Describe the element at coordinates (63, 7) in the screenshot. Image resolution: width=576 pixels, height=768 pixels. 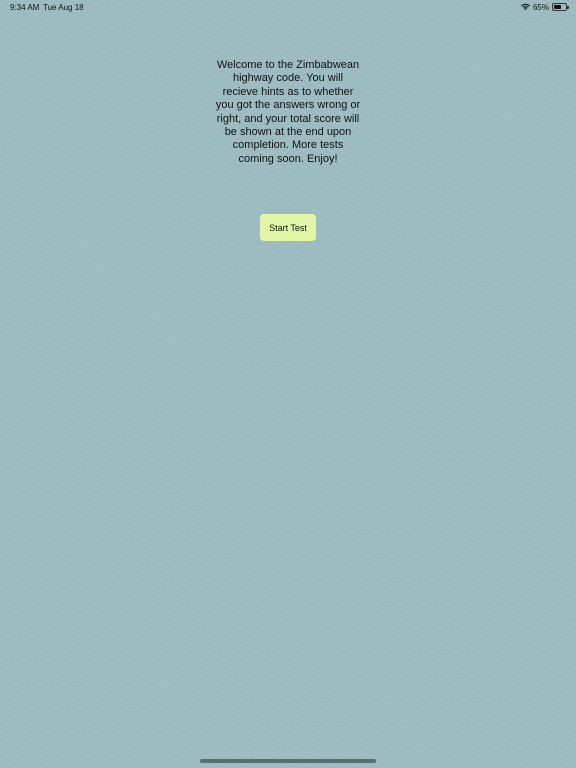
I see `status-date: Tue Aug 18` at that location.